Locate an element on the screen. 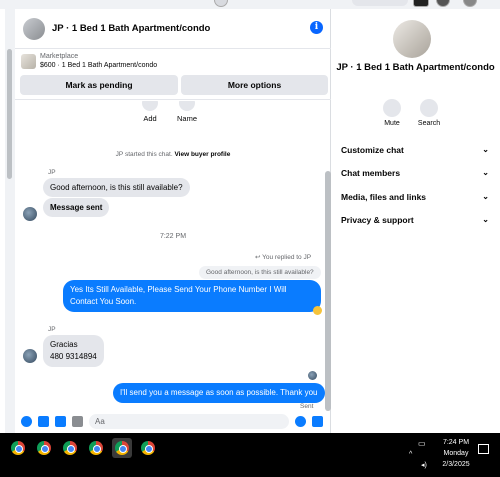 The width and height of the screenshot is (500, 477). view-buyer-profile-link: View buyer profile is located at coordinates (202, 154).